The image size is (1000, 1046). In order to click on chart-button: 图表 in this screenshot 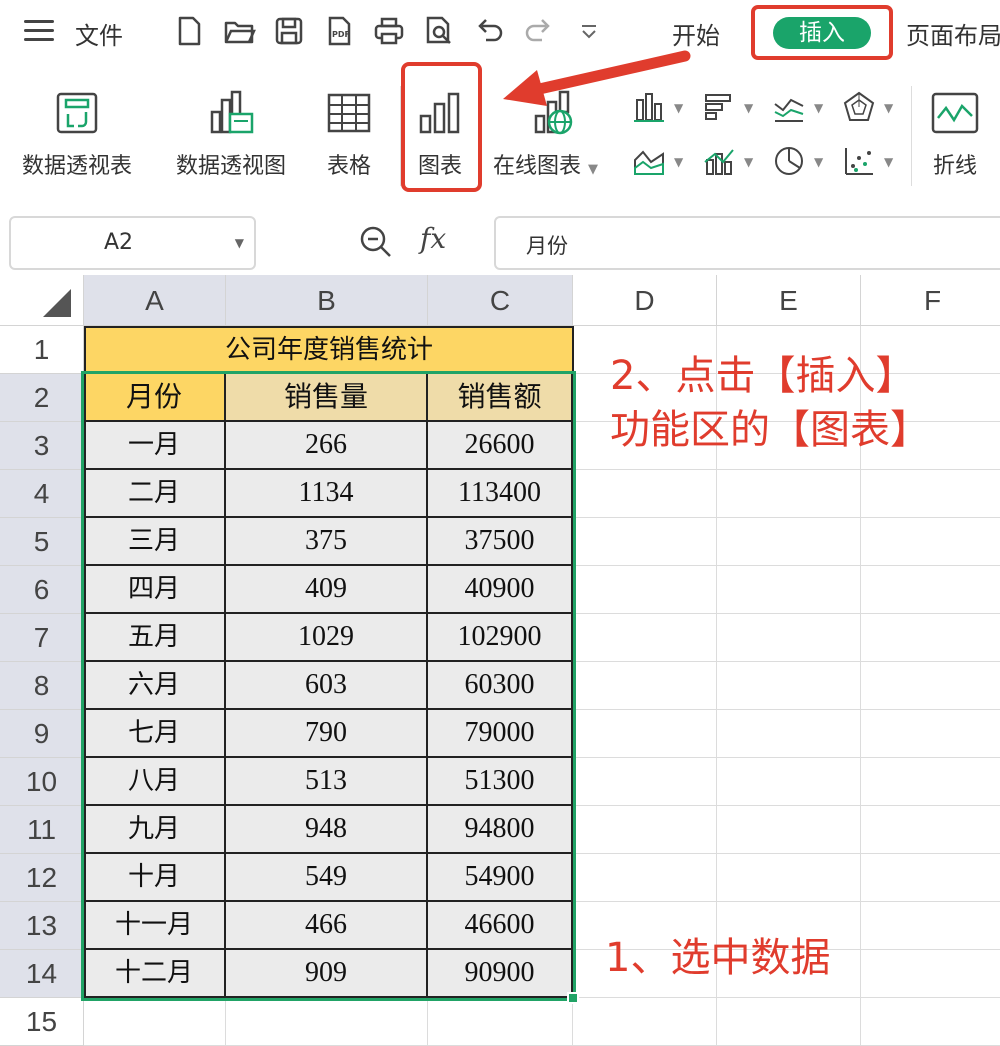, I will do `click(440, 135)`.